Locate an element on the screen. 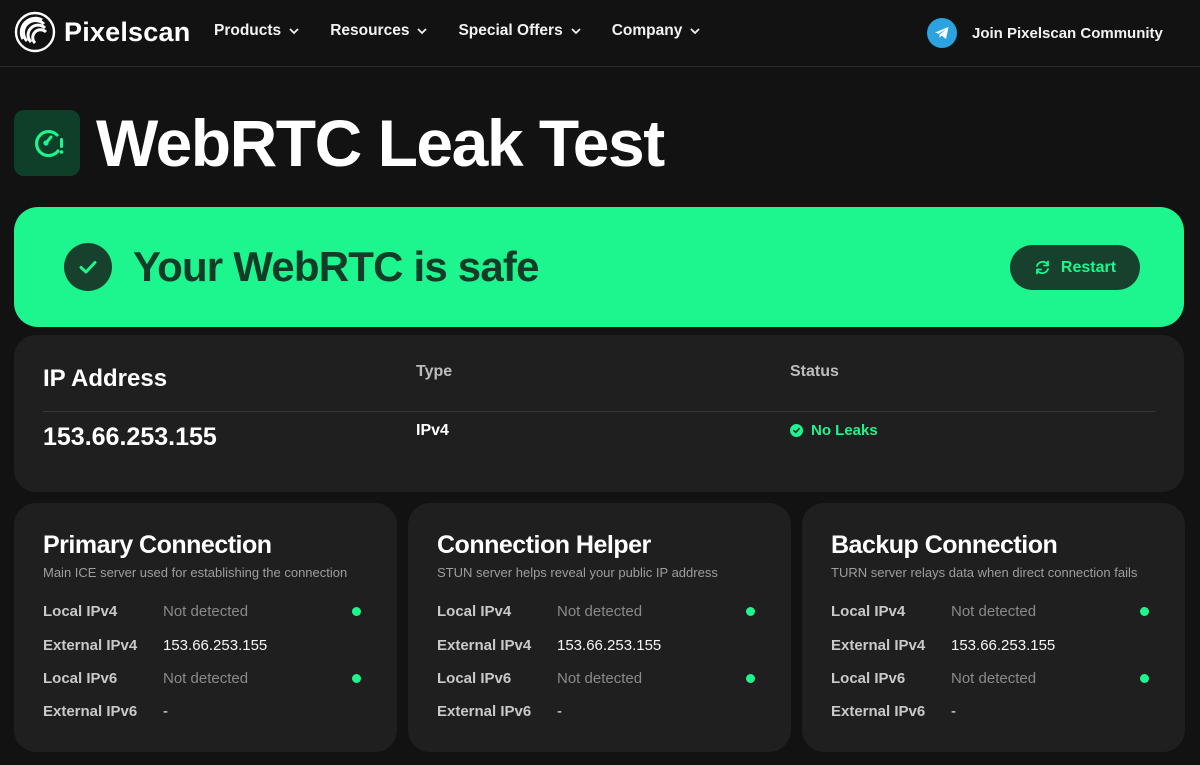 The image size is (1200, 765). refresh-icon is located at coordinates (1042, 267).